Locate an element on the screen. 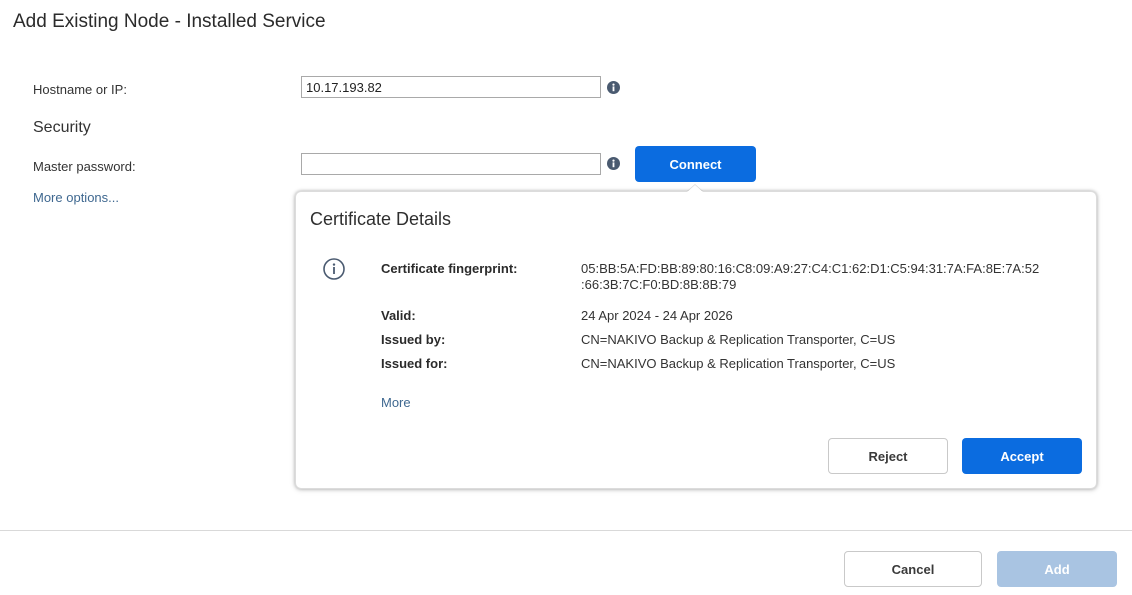 This screenshot has width=1132, height=595. certificate-title: Certificate Details is located at coordinates (381, 219).